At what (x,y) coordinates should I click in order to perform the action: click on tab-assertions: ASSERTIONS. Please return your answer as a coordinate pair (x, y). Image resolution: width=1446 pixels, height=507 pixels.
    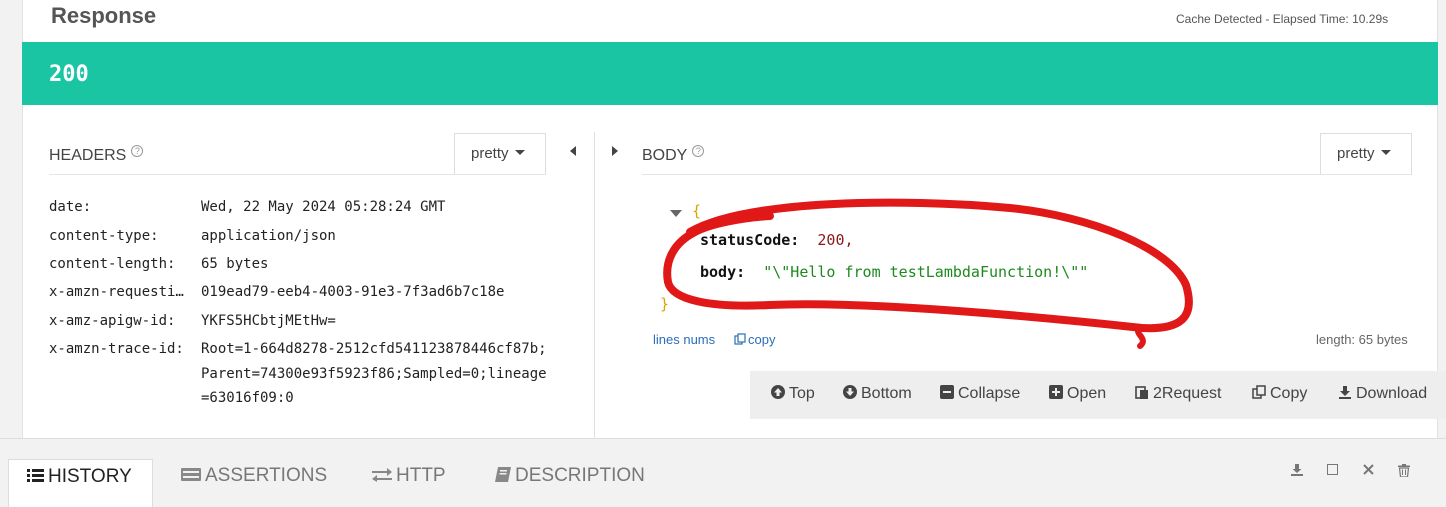
    Looking at the image, I should click on (254, 483).